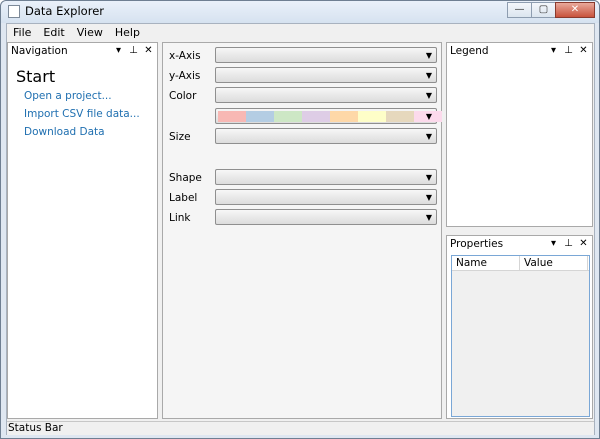 The image size is (600, 439). What do you see at coordinates (519, 134) in the screenshot?
I see `legend-panel: Legend ▾ ⊥ ✕` at bounding box center [519, 134].